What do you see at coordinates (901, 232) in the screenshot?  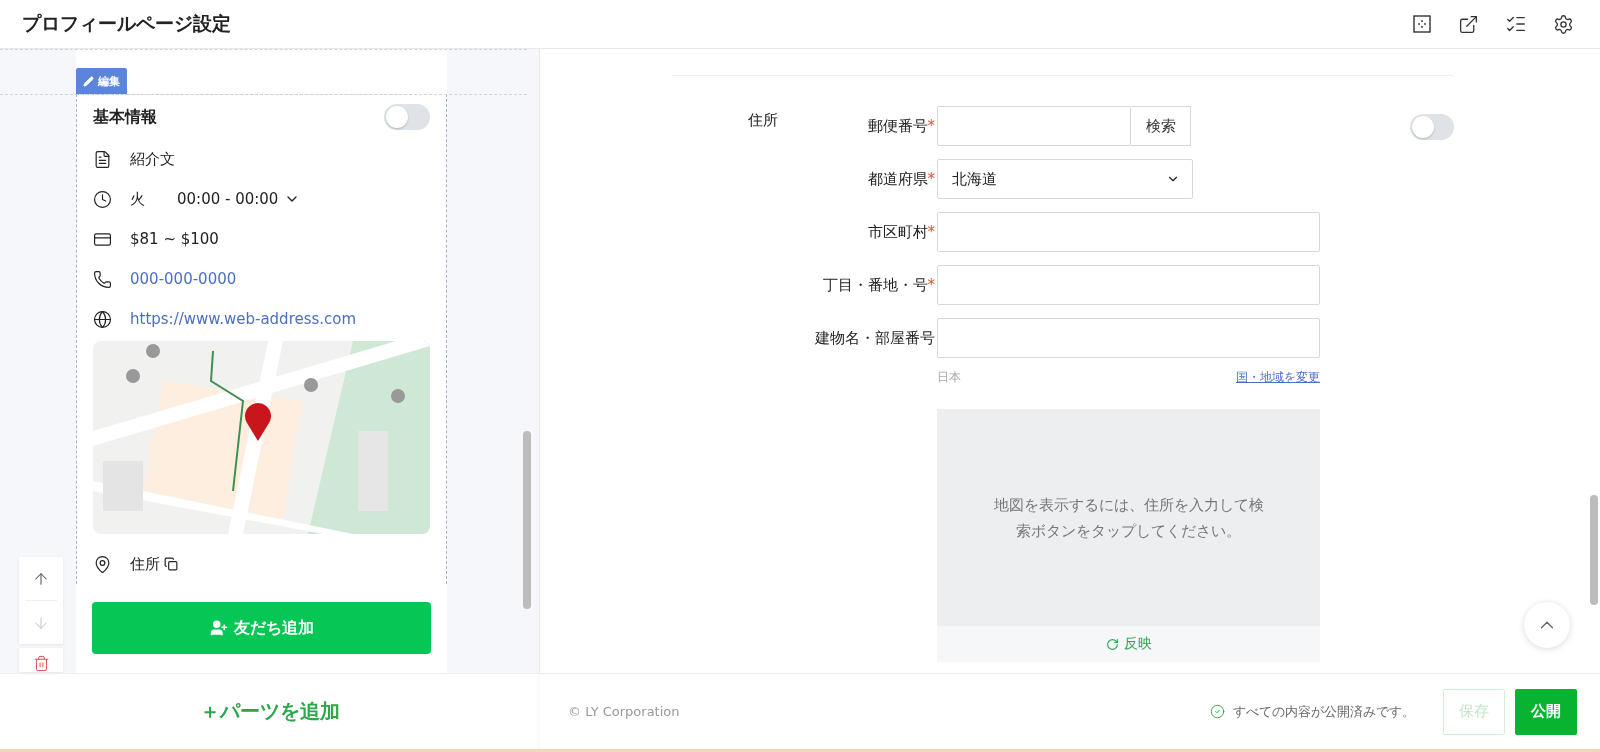 I see `field-label: 市区町村*` at bounding box center [901, 232].